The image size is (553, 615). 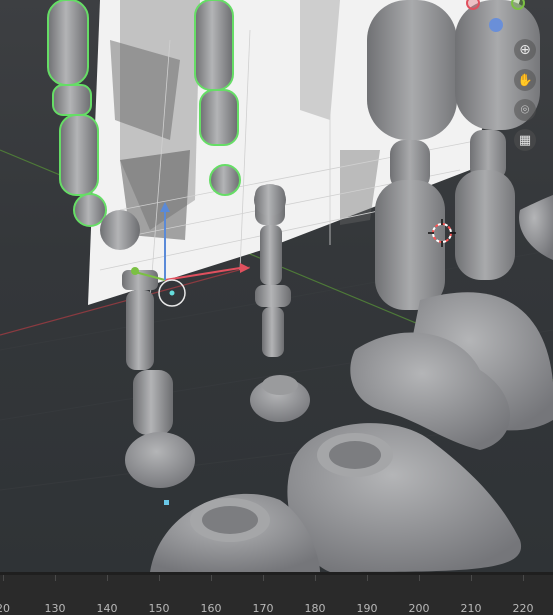 I want to click on timeline-frame-label: 200, so click(x=419, y=608).